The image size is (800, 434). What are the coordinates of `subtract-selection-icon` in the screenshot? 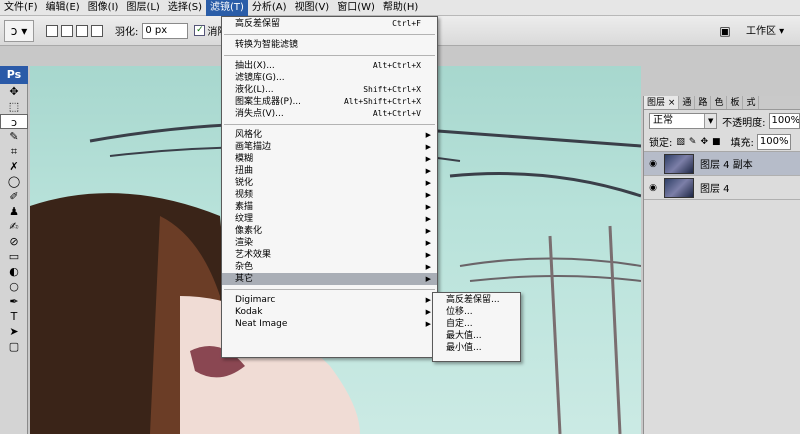 It's located at (82, 30).